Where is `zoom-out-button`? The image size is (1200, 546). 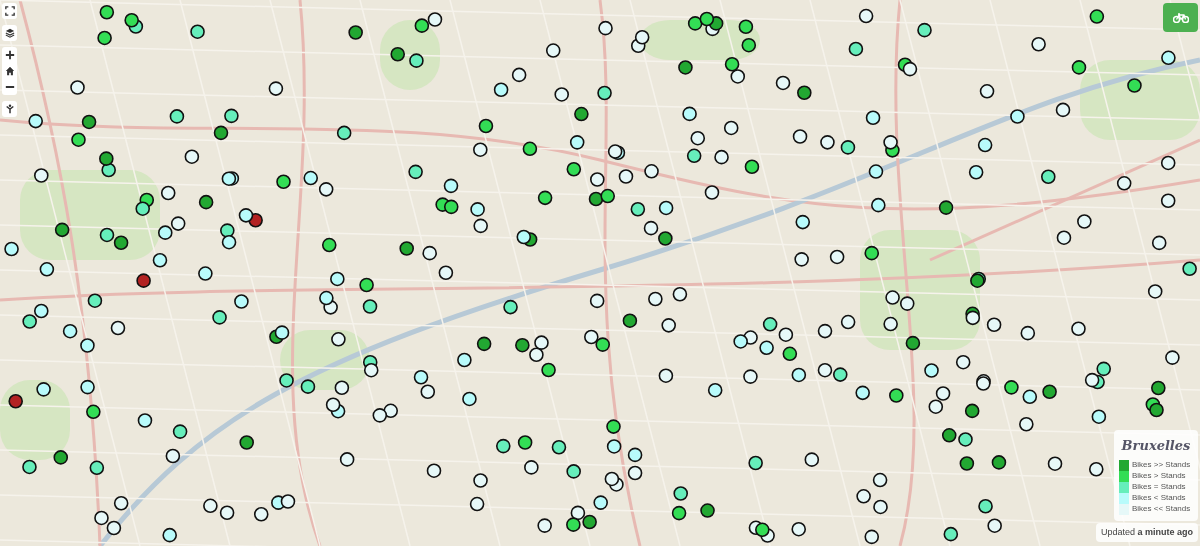
zoom-out-button is located at coordinates (9, 87).